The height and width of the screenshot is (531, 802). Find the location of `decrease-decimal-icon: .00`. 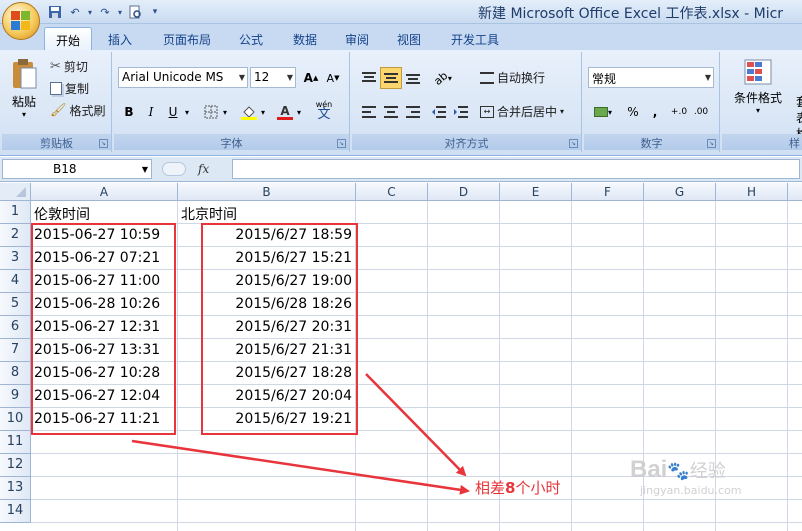

decrease-decimal-icon: .00 is located at coordinates (701, 112).